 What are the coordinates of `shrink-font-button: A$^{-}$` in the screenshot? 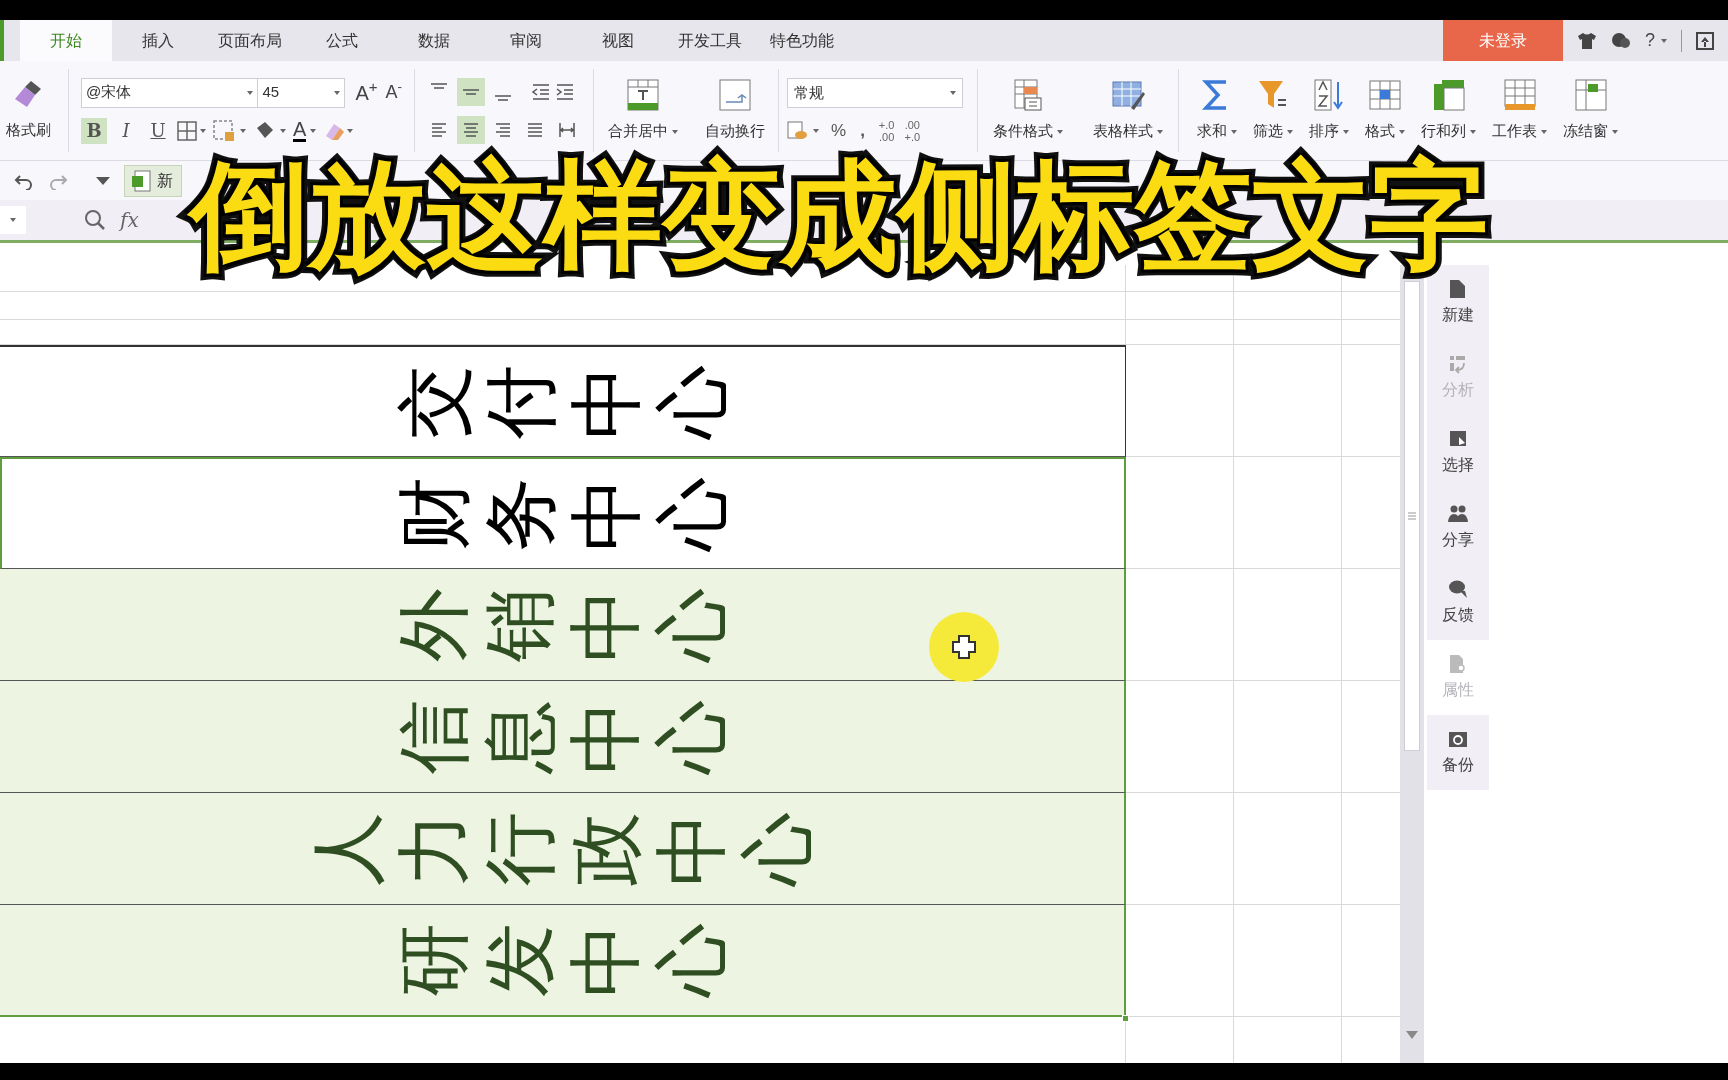 It's located at (393, 92).